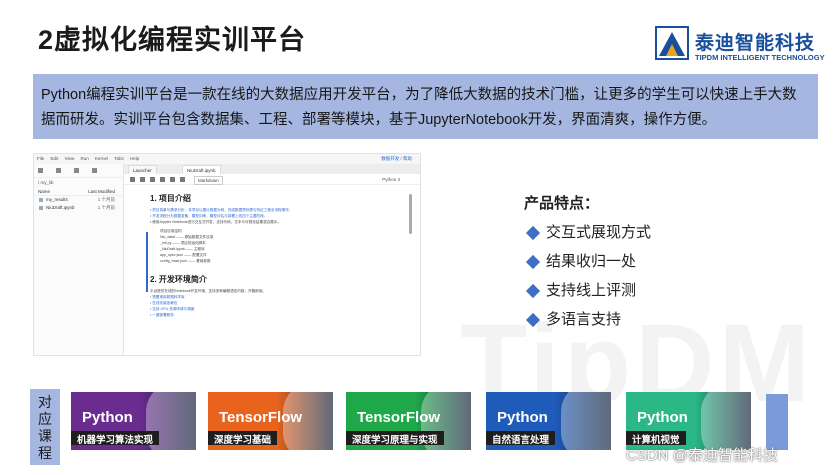 Image resolution: width=834 pixels, height=475 pixels. I want to click on new-folder-icon, so click(58, 170).